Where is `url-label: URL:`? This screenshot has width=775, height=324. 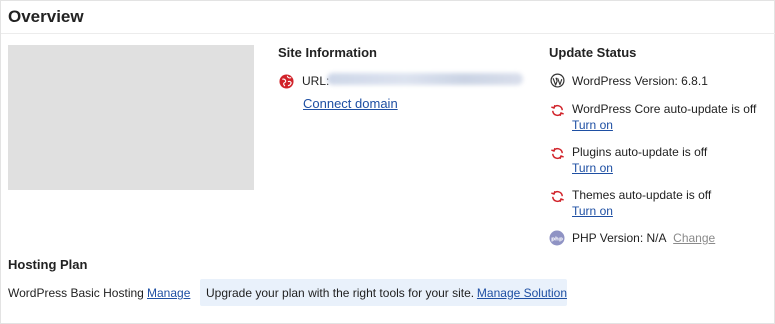 url-label: URL: is located at coordinates (316, 81).